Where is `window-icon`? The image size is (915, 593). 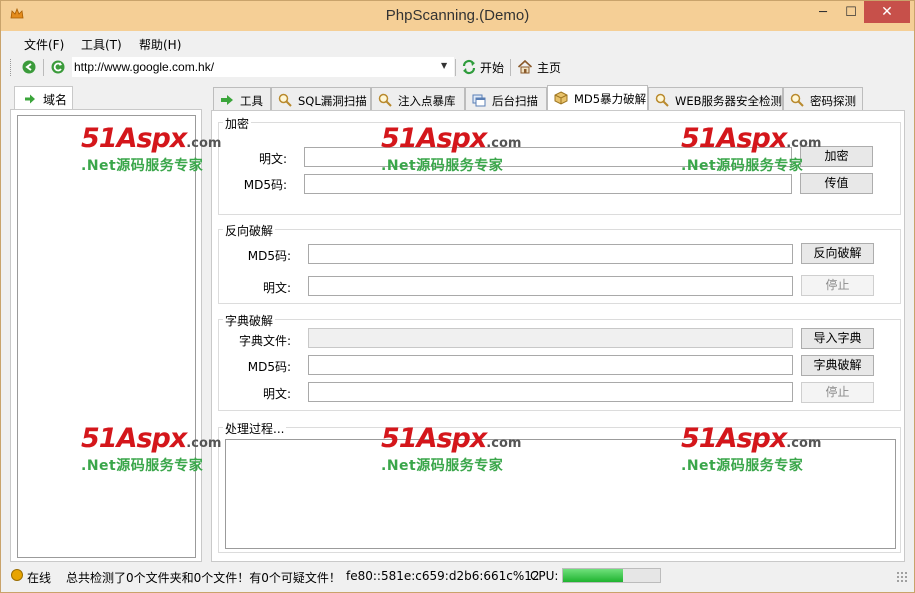
window-icon is located at coordinates (479, 100).